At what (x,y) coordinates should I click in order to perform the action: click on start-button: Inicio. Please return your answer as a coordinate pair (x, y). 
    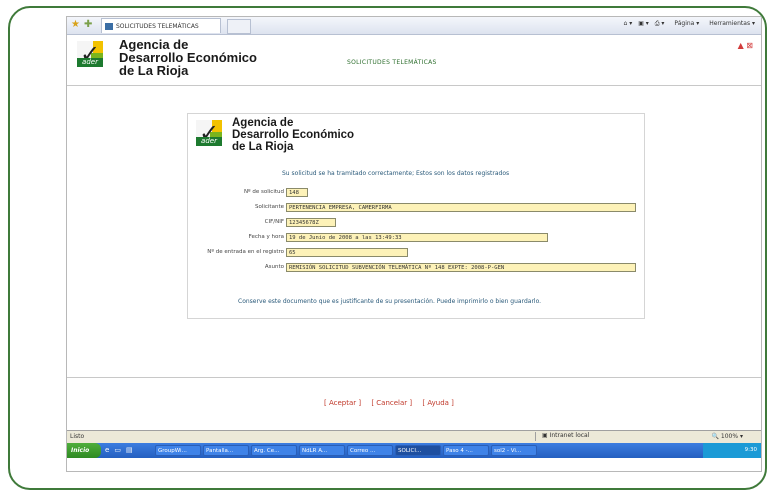
    Looking at the image, I should click on (84, 450).